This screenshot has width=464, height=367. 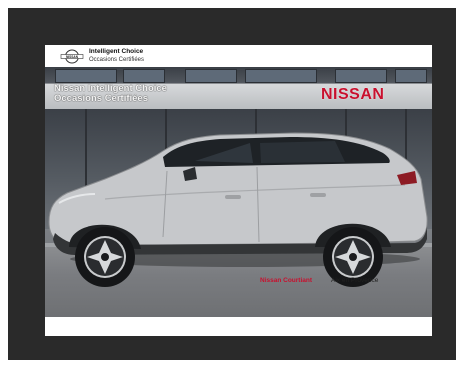 I want to click on front-wheel, so click(x=105, y=257).